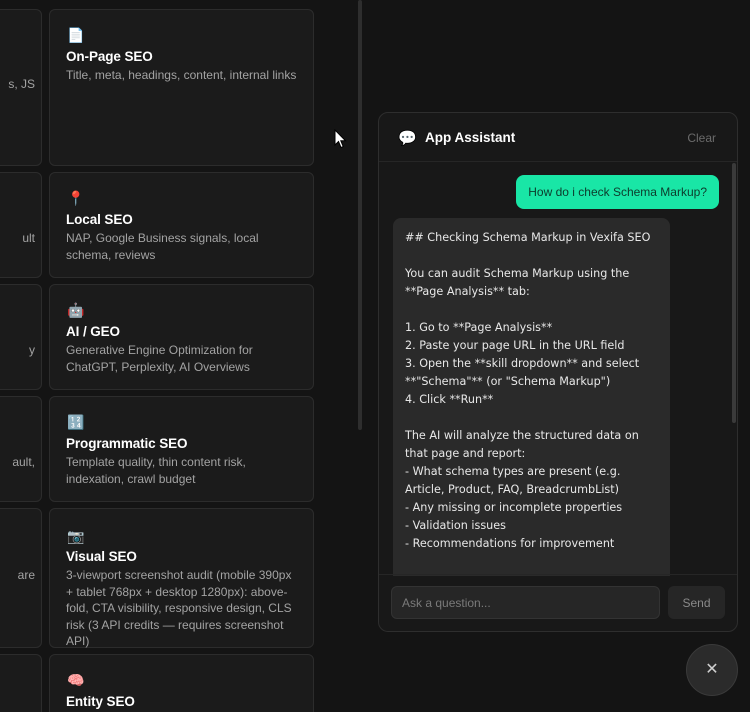  What do you see at coordinates (93, 331) in the screenshot?
I see `card-title: AI / GEO` at bounding box center [93, 331].